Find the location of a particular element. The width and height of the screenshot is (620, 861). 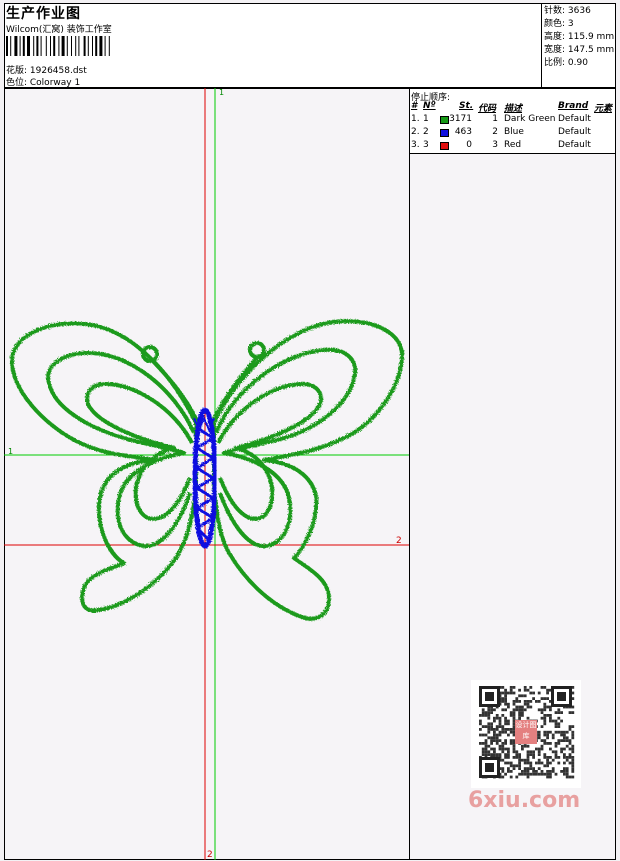

stat-width: 宽度: 147.5 mm is located at coordinates (579, 50).